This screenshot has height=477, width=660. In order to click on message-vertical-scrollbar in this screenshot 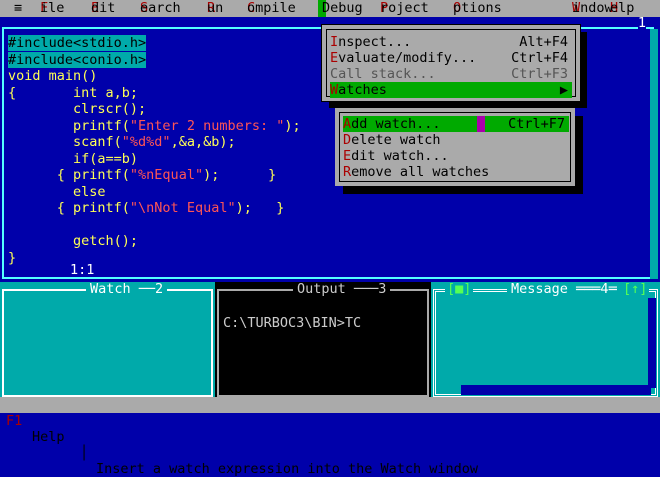, I will do `click(652, 343)`.